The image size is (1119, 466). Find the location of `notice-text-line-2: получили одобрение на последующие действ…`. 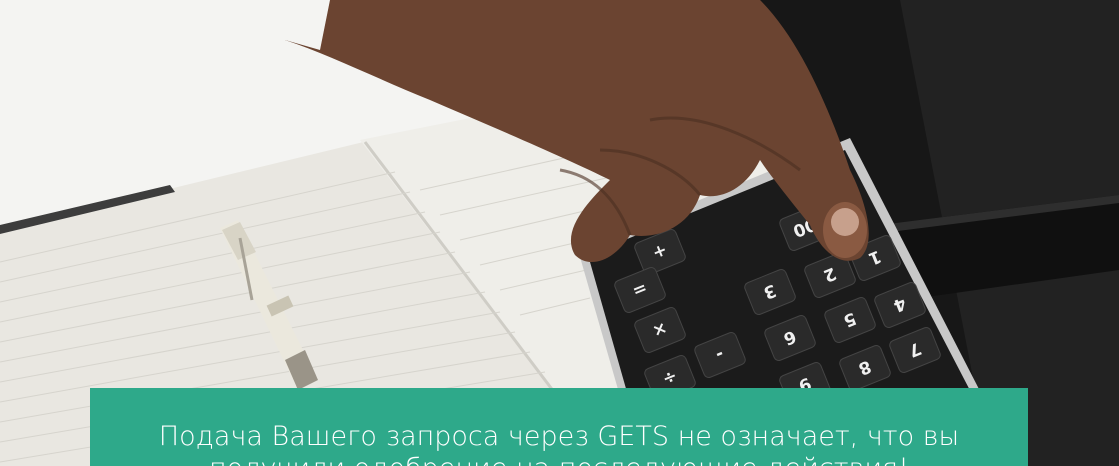

notice-text-line-2: получили одобрение на последующие действ… is located at coordinates (559, 459).